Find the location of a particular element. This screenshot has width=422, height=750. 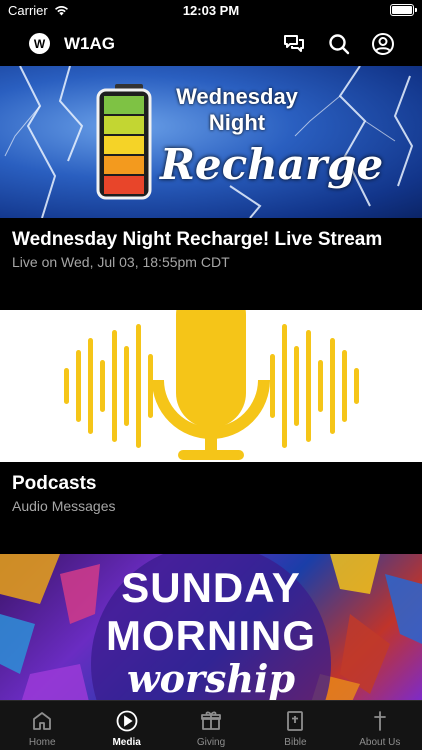

tab-home: Home is located at coordinates (42, 725).